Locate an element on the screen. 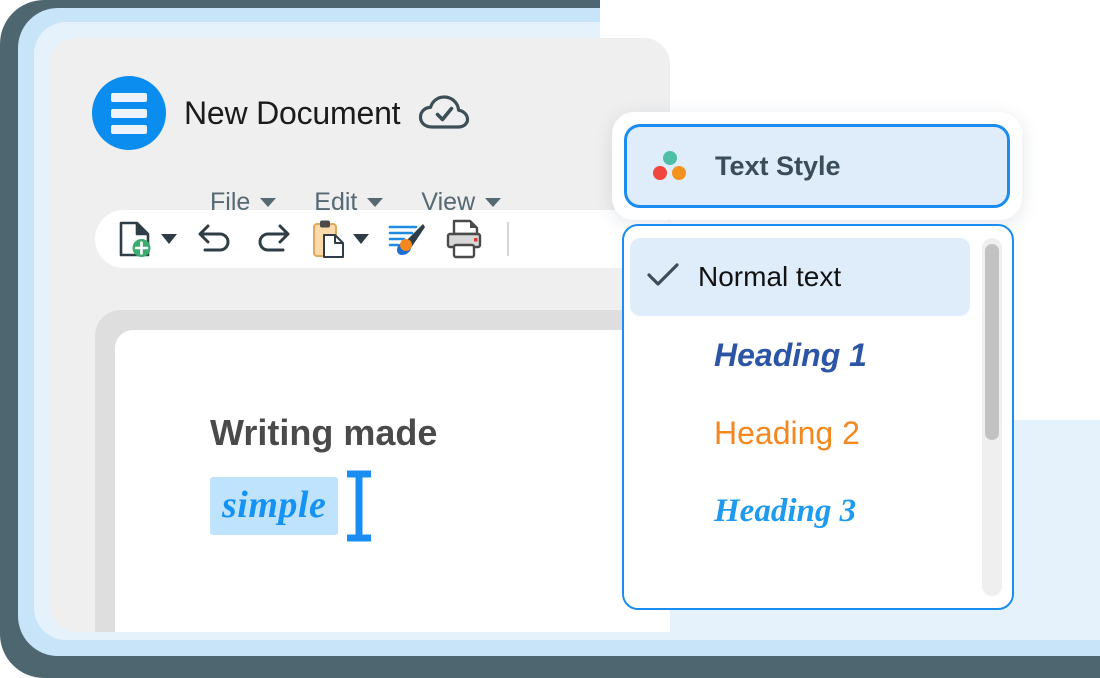  document-selected-line: simple is located at coordinates (293, 506).